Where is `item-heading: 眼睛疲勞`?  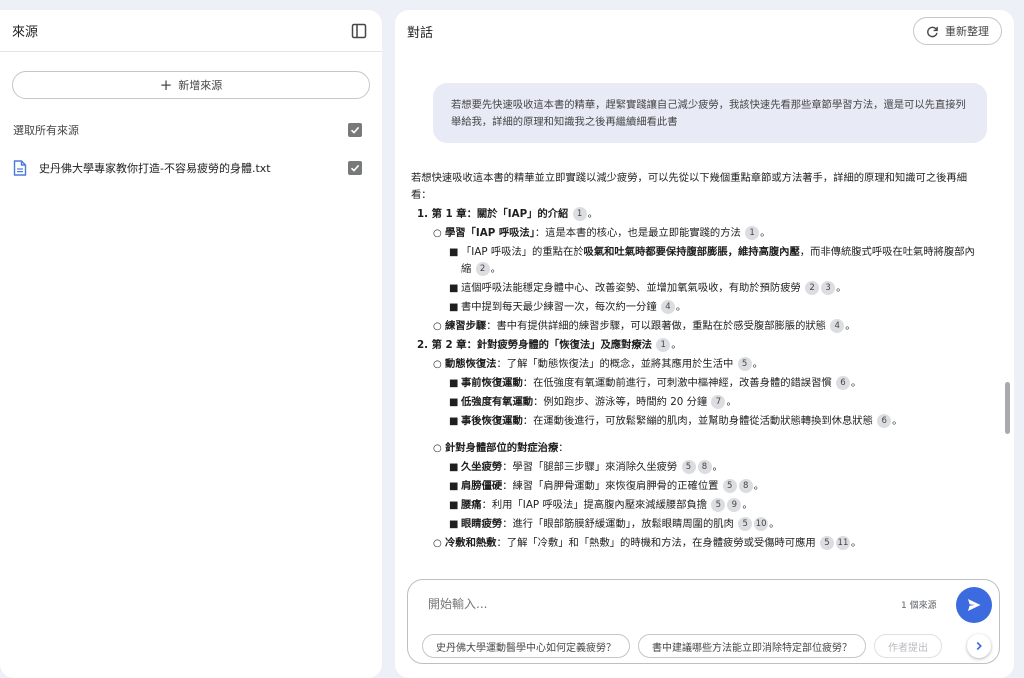 item-heading: 眼睛疲勞 is located at coordinates (482, 524).